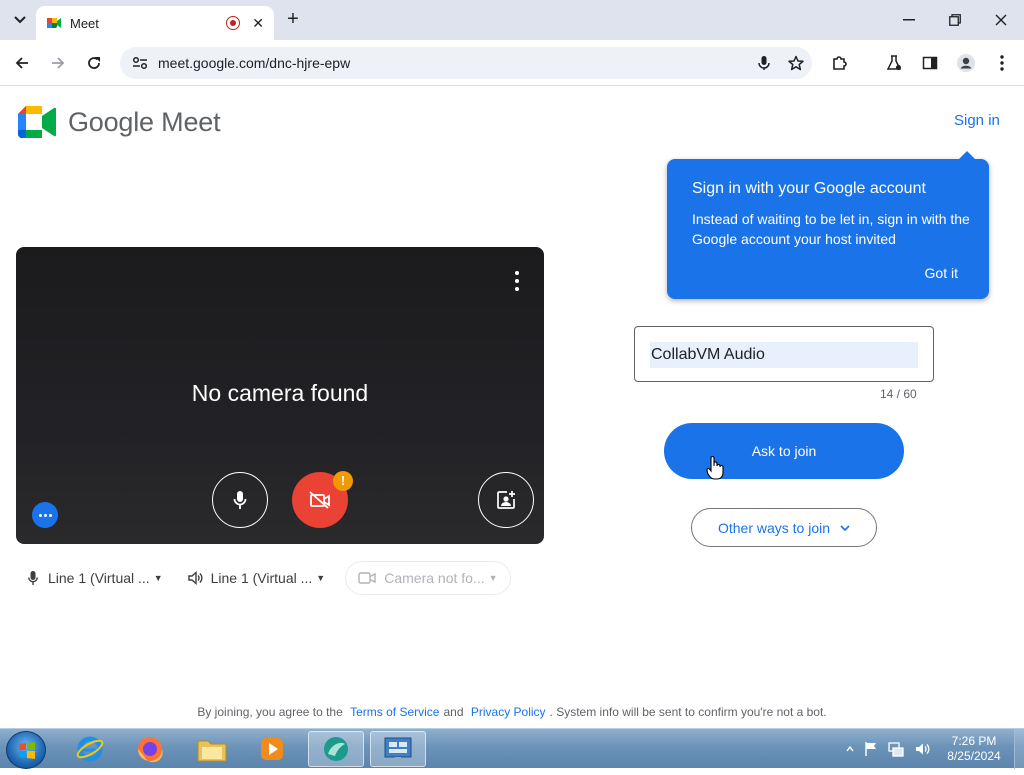 The width and height of the screenshot is (1024, 775). Describe the element at coordinates (140, 63) in the screenshot. I see `site-info-icon` at that location.